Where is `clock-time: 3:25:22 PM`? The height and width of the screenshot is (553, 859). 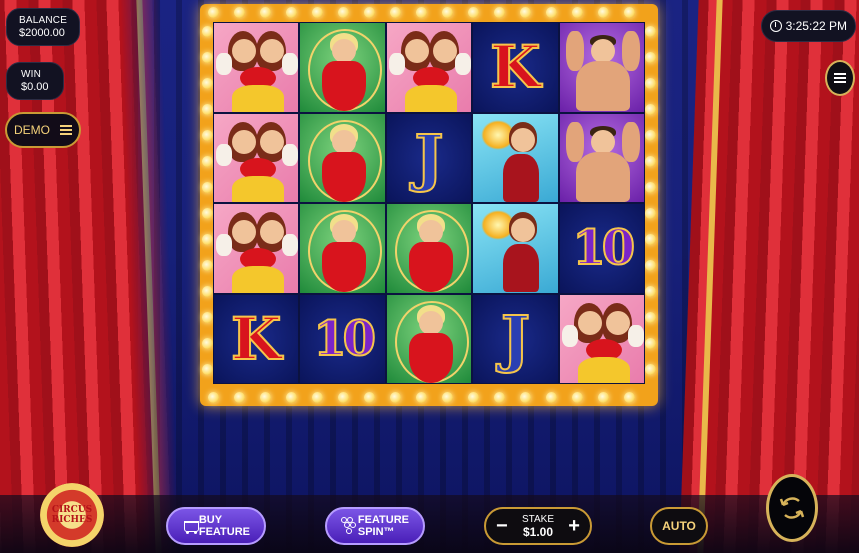 clock-time: 3:25:22 PM is located at coordinates (816, 26).